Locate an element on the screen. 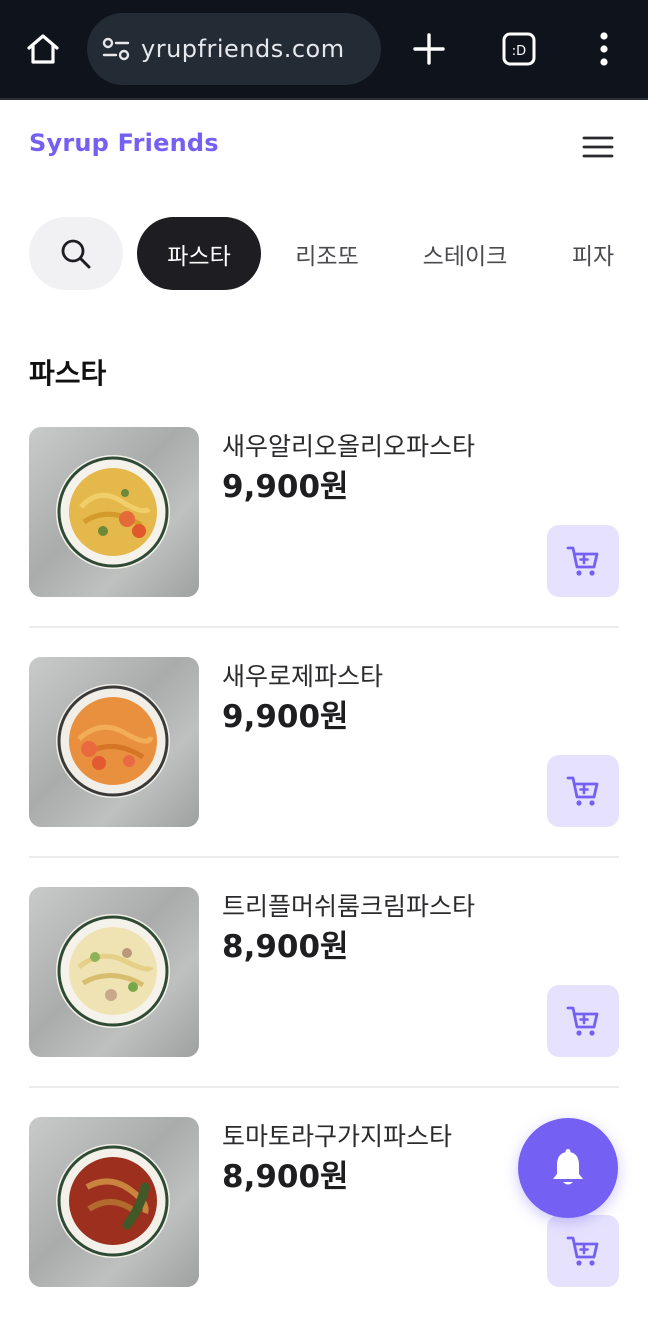  item-name: 새우로제파스타 is located at coordinates (303, 676).